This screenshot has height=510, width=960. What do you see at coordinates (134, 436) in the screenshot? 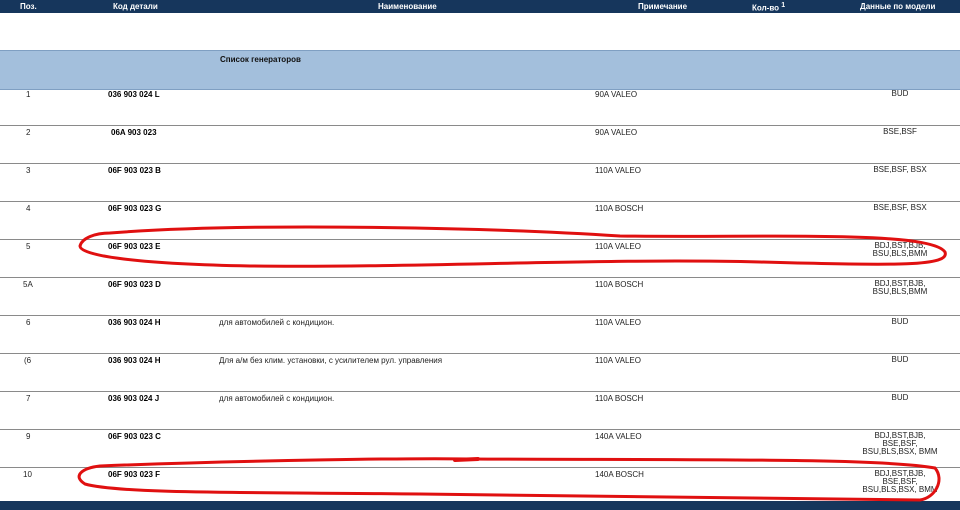
I see `cell-code: 06F 903 023 C` at bounding box center [134, 436].